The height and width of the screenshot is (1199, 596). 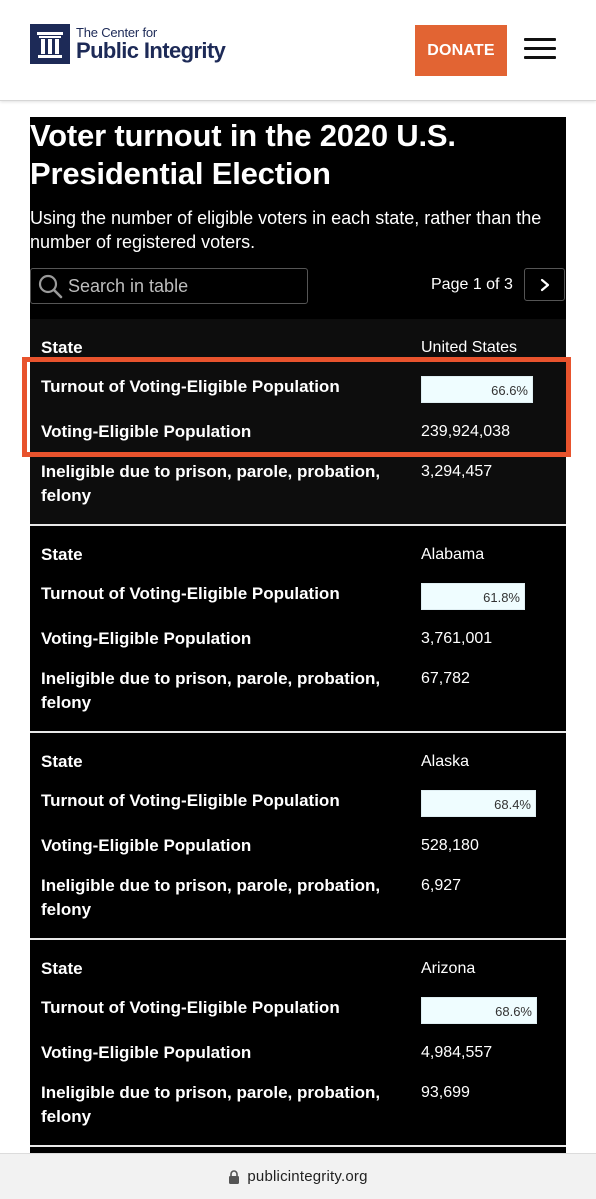 What do you see at coordinates (303, 848) in the screenshot?
I see `vep-row: Voting-Eligible Population 528,180` at bounding box center [303, 848].